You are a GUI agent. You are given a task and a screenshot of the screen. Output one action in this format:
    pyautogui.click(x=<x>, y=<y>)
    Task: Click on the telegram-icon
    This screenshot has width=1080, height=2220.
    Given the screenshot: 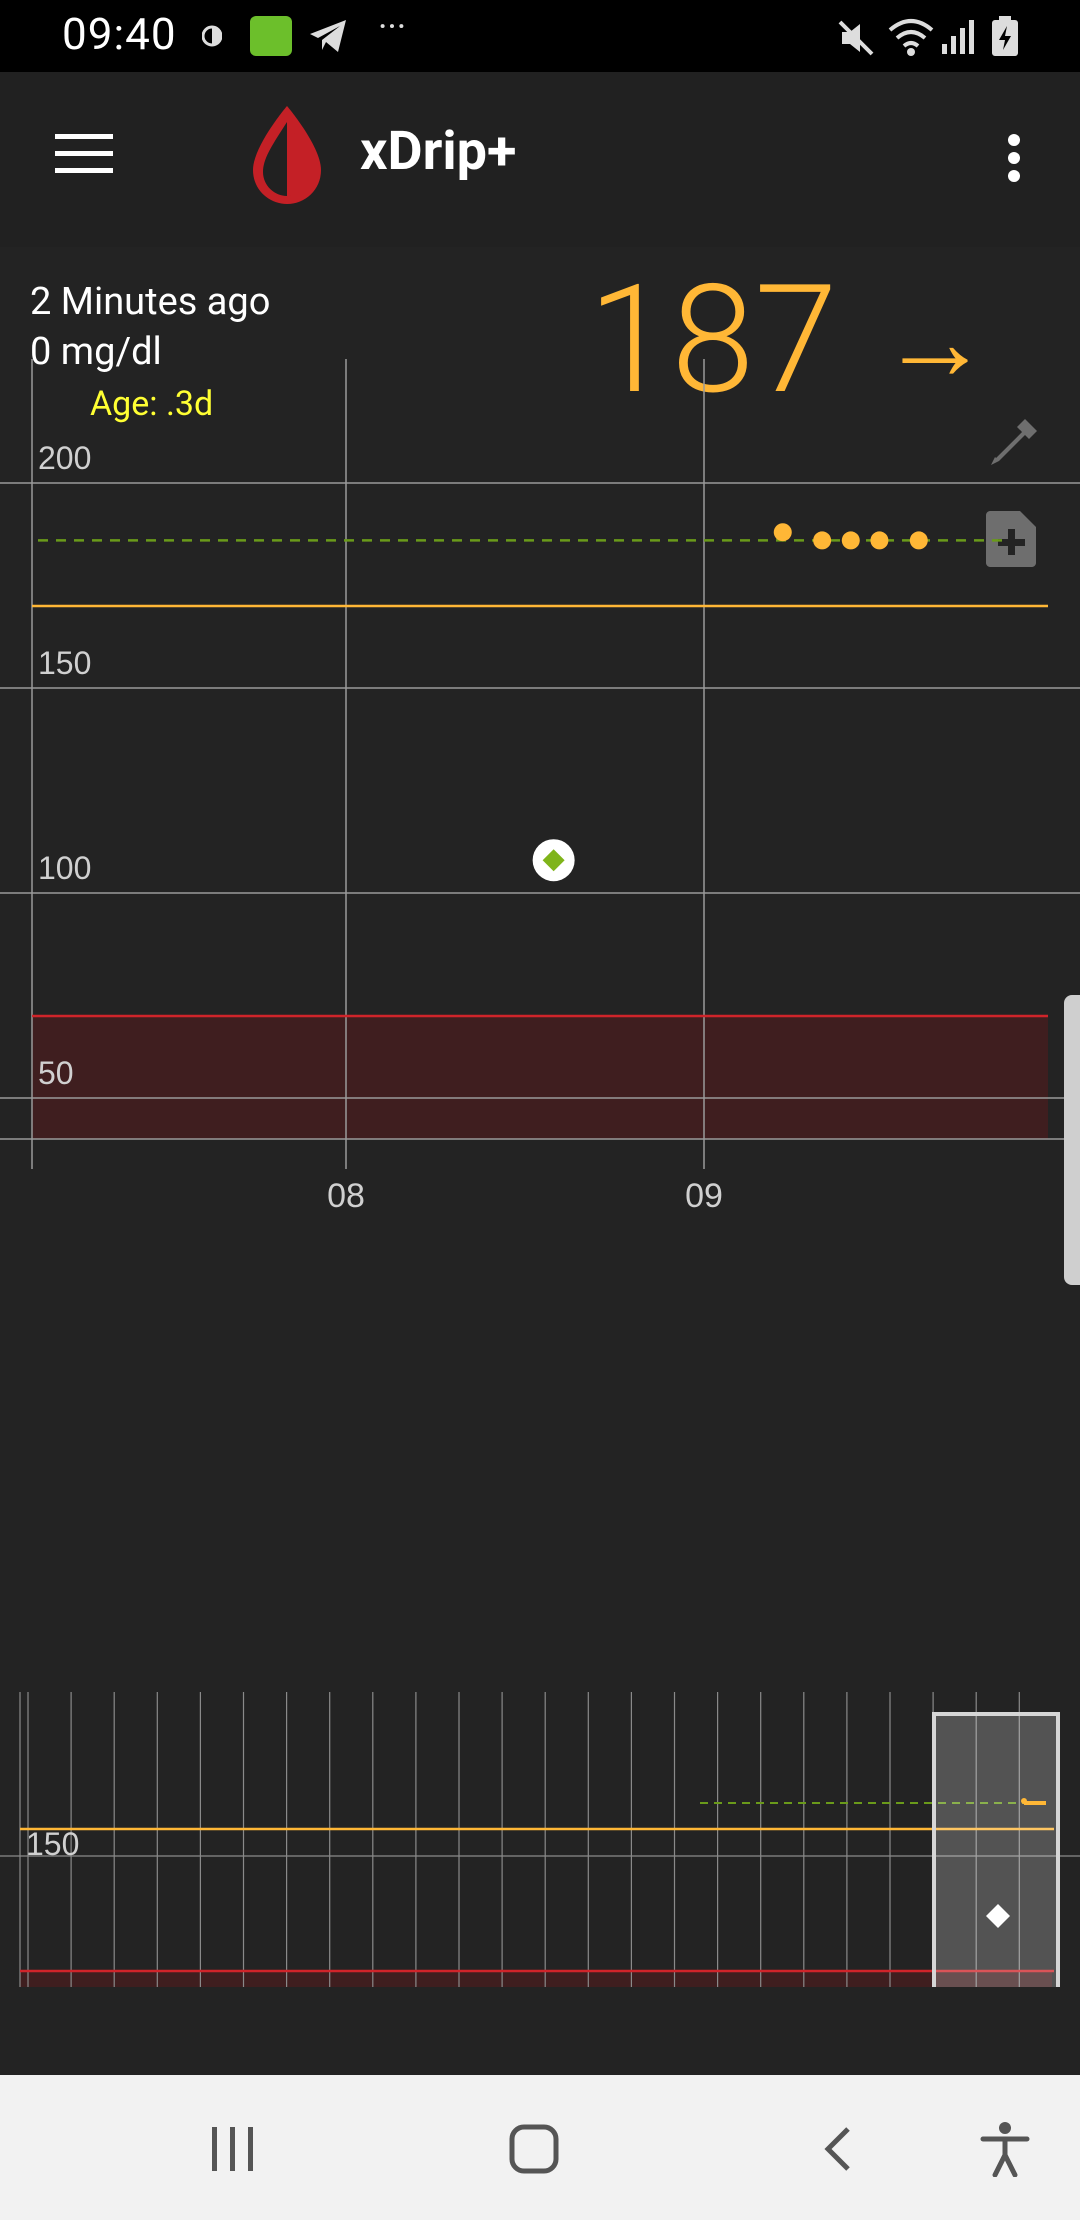 What is the action you would take?
    pyautogui.click(x=328, y=36)
    